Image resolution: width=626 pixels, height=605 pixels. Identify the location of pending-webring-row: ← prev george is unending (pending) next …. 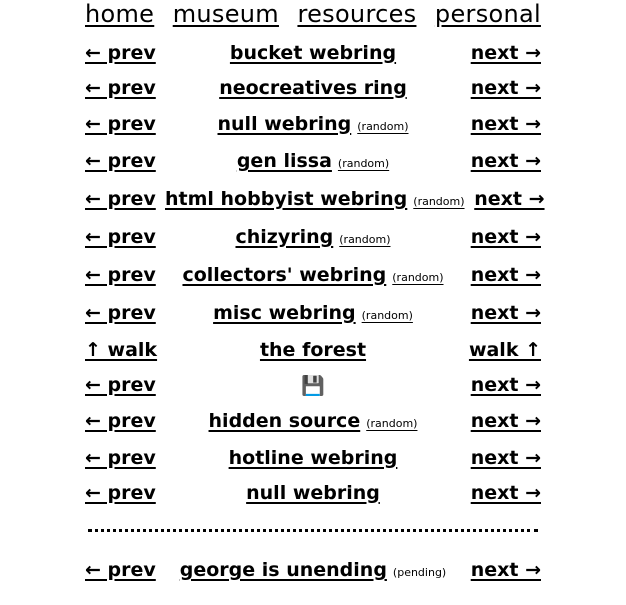
(313, 570).